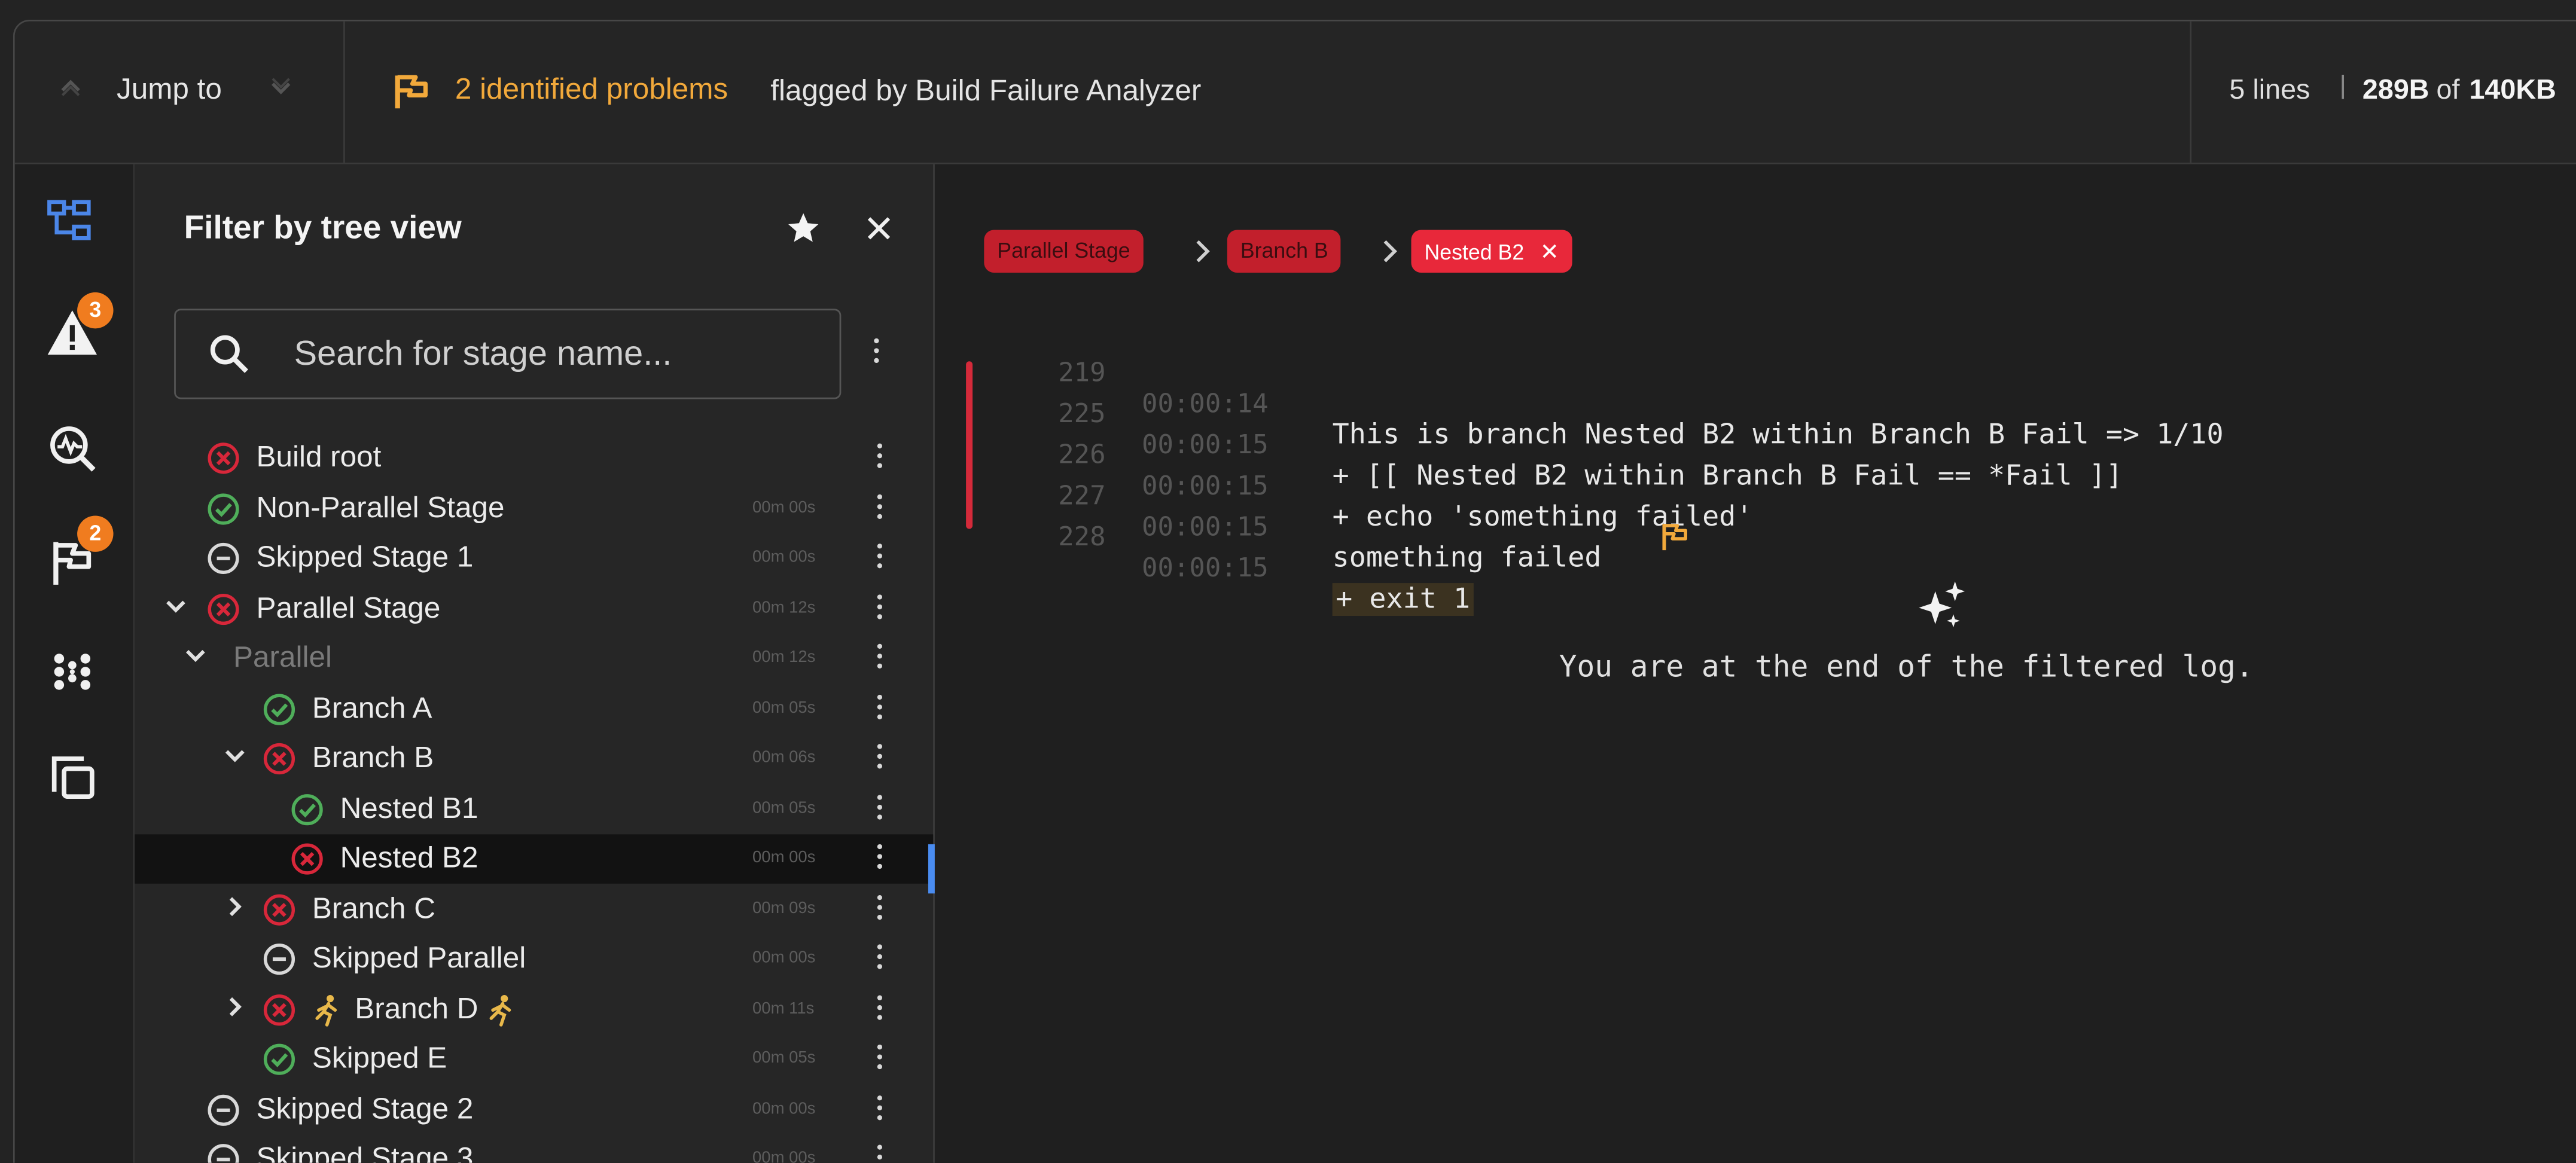 Image resolution: width=2576 pixels, height=1163 pixels. What do you see at coordinates (1906, 667) in the screenshot?
I see `end-of-log-message: You are at the end of the filtered log.` at bounding box center [1906, 667].